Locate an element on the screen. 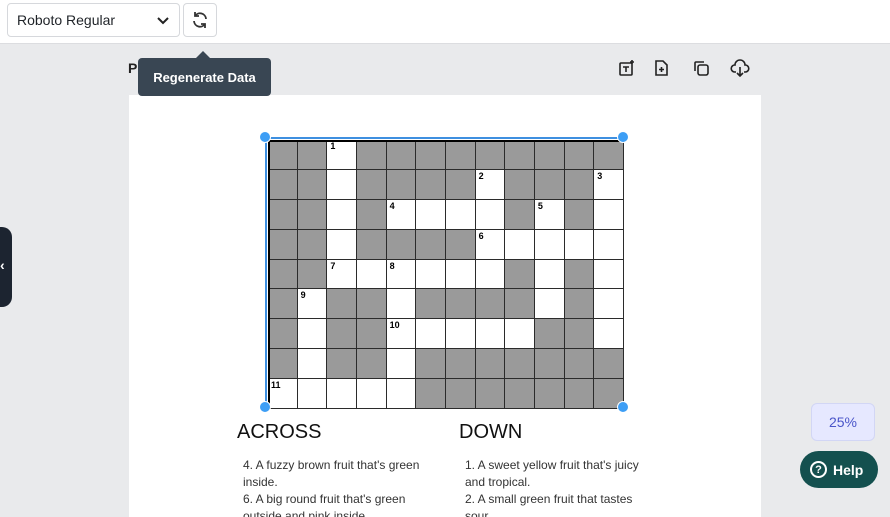  font-select: Roboto Regular is located at coordinates (93, 20).